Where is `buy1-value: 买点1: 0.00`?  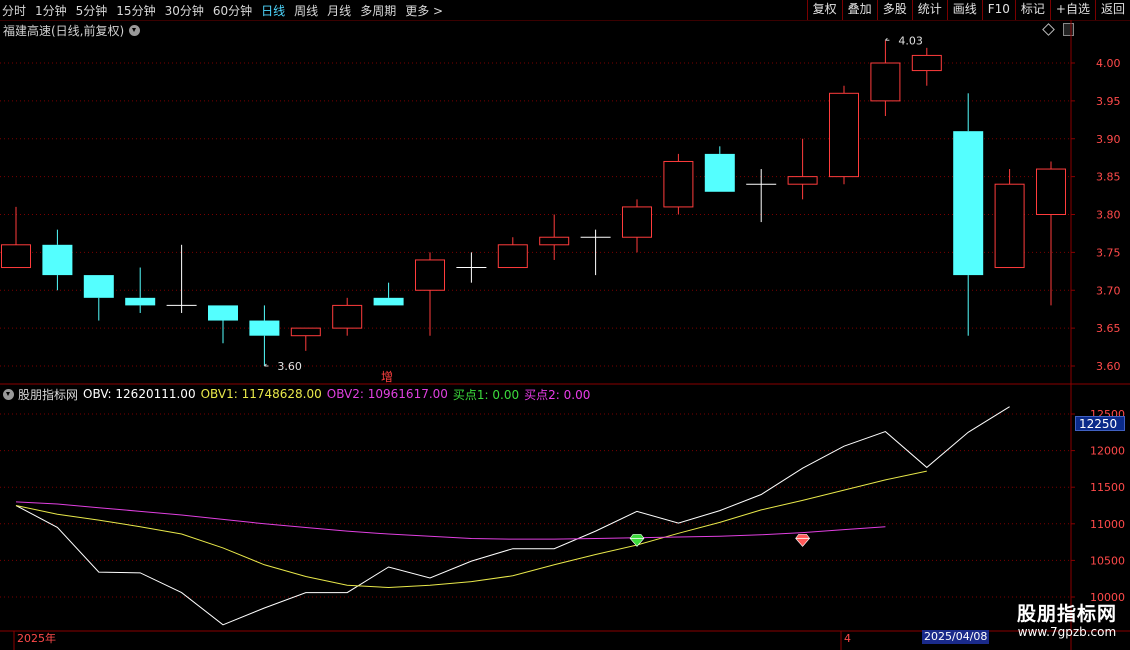
buy1-value: 买点1: 0.00 is located at coordinates (486, 394).